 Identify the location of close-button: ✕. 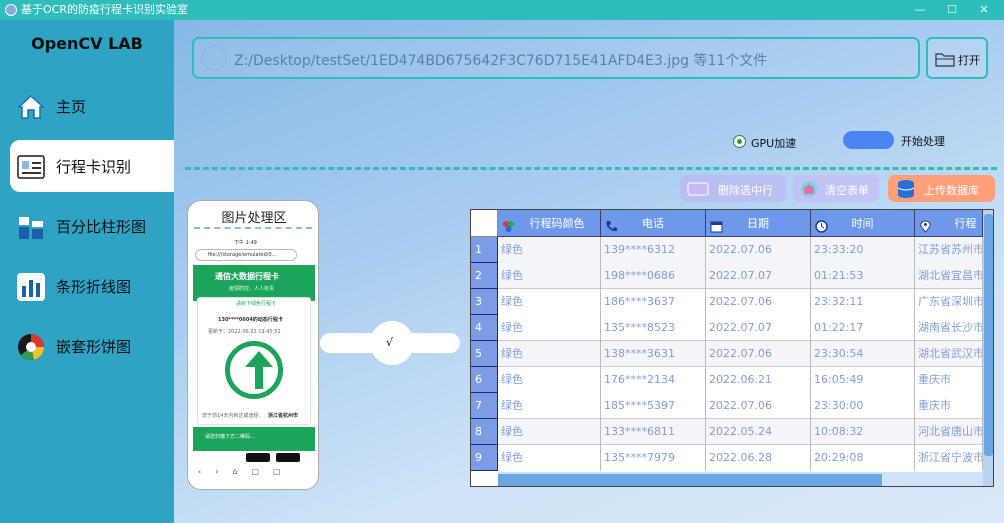
(984, 10).